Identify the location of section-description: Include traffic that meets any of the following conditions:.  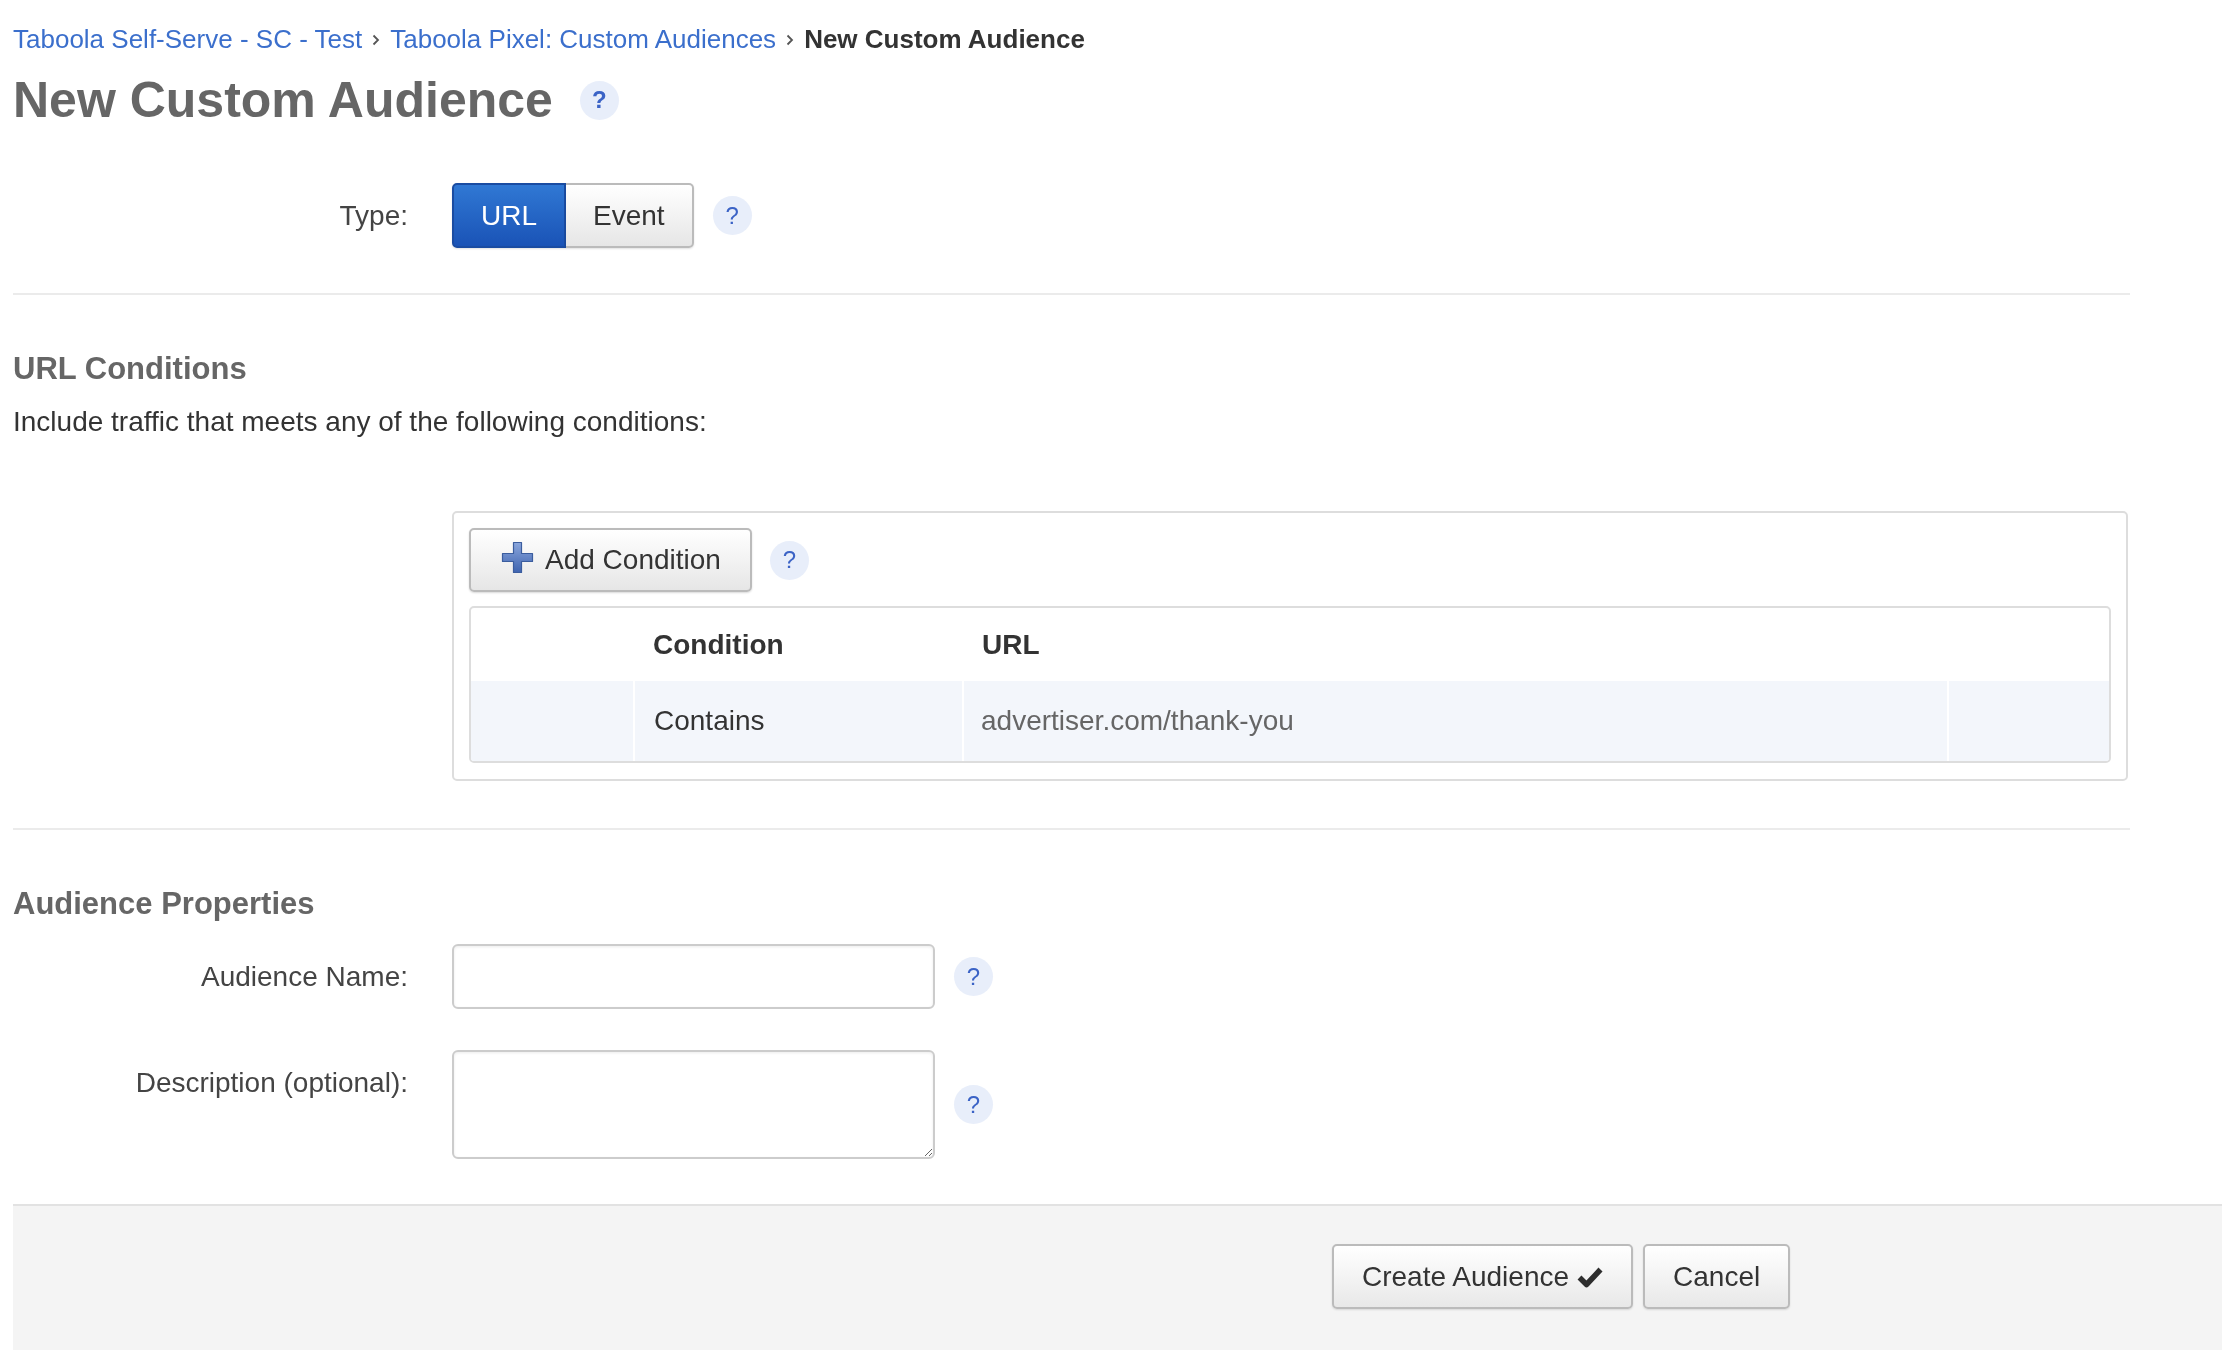
(360, 422).